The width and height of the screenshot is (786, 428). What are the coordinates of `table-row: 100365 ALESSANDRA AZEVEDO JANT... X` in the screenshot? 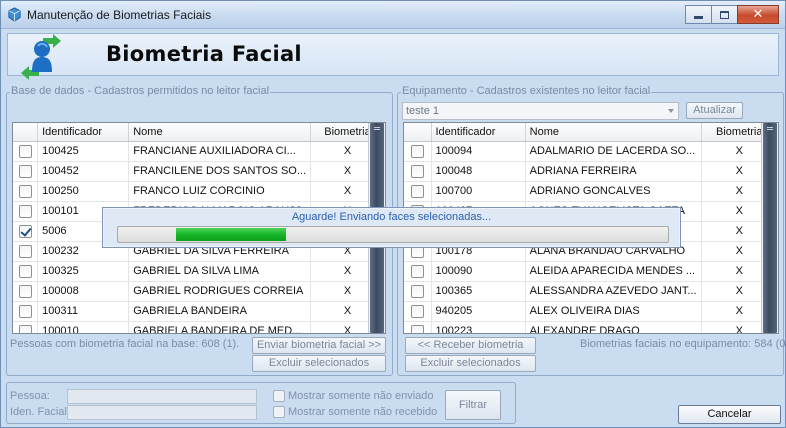 It's located at (591, 291).